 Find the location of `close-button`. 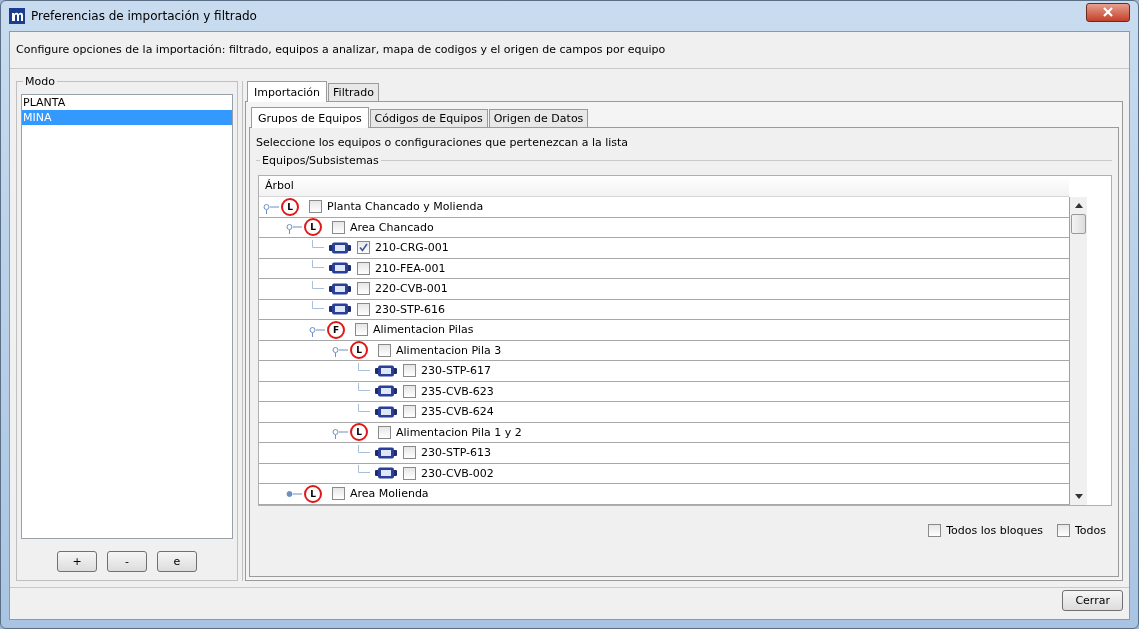

close-button is located at coordinates (1108, 12).